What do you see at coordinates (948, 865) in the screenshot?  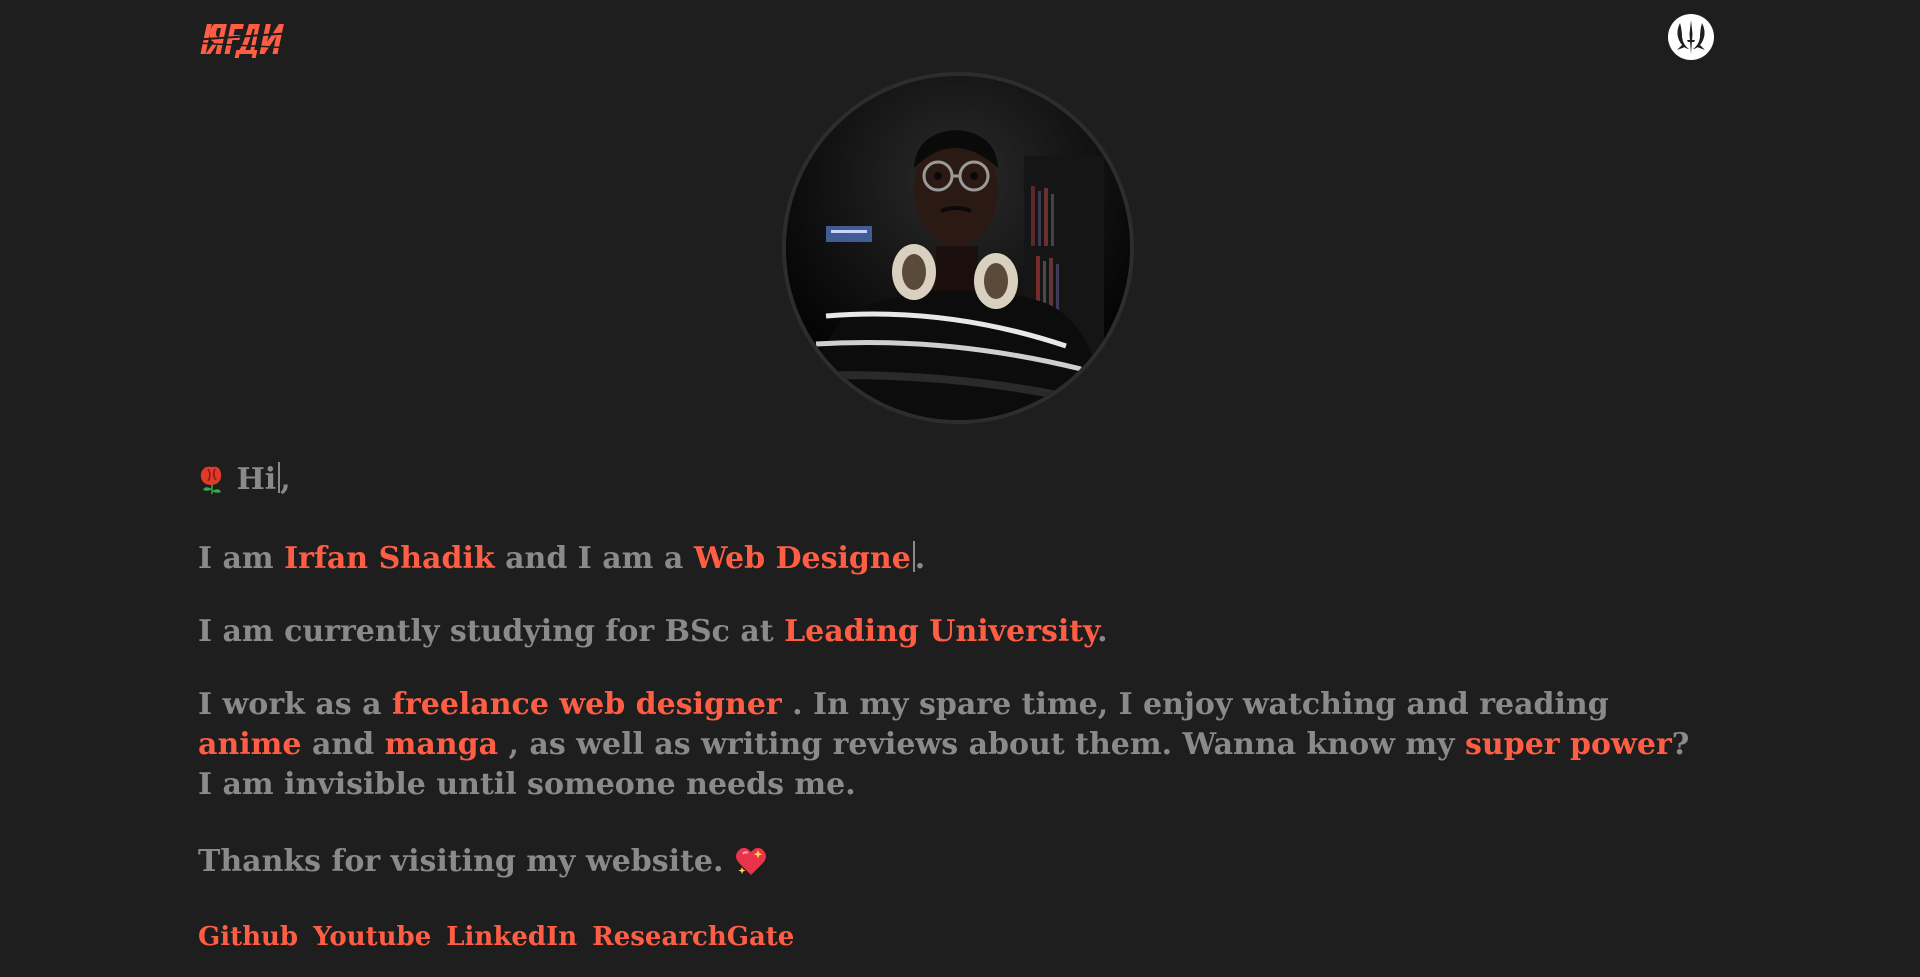 I see `thanks-line: Thanks for visiting my website.` at bounding box center [948, 865].